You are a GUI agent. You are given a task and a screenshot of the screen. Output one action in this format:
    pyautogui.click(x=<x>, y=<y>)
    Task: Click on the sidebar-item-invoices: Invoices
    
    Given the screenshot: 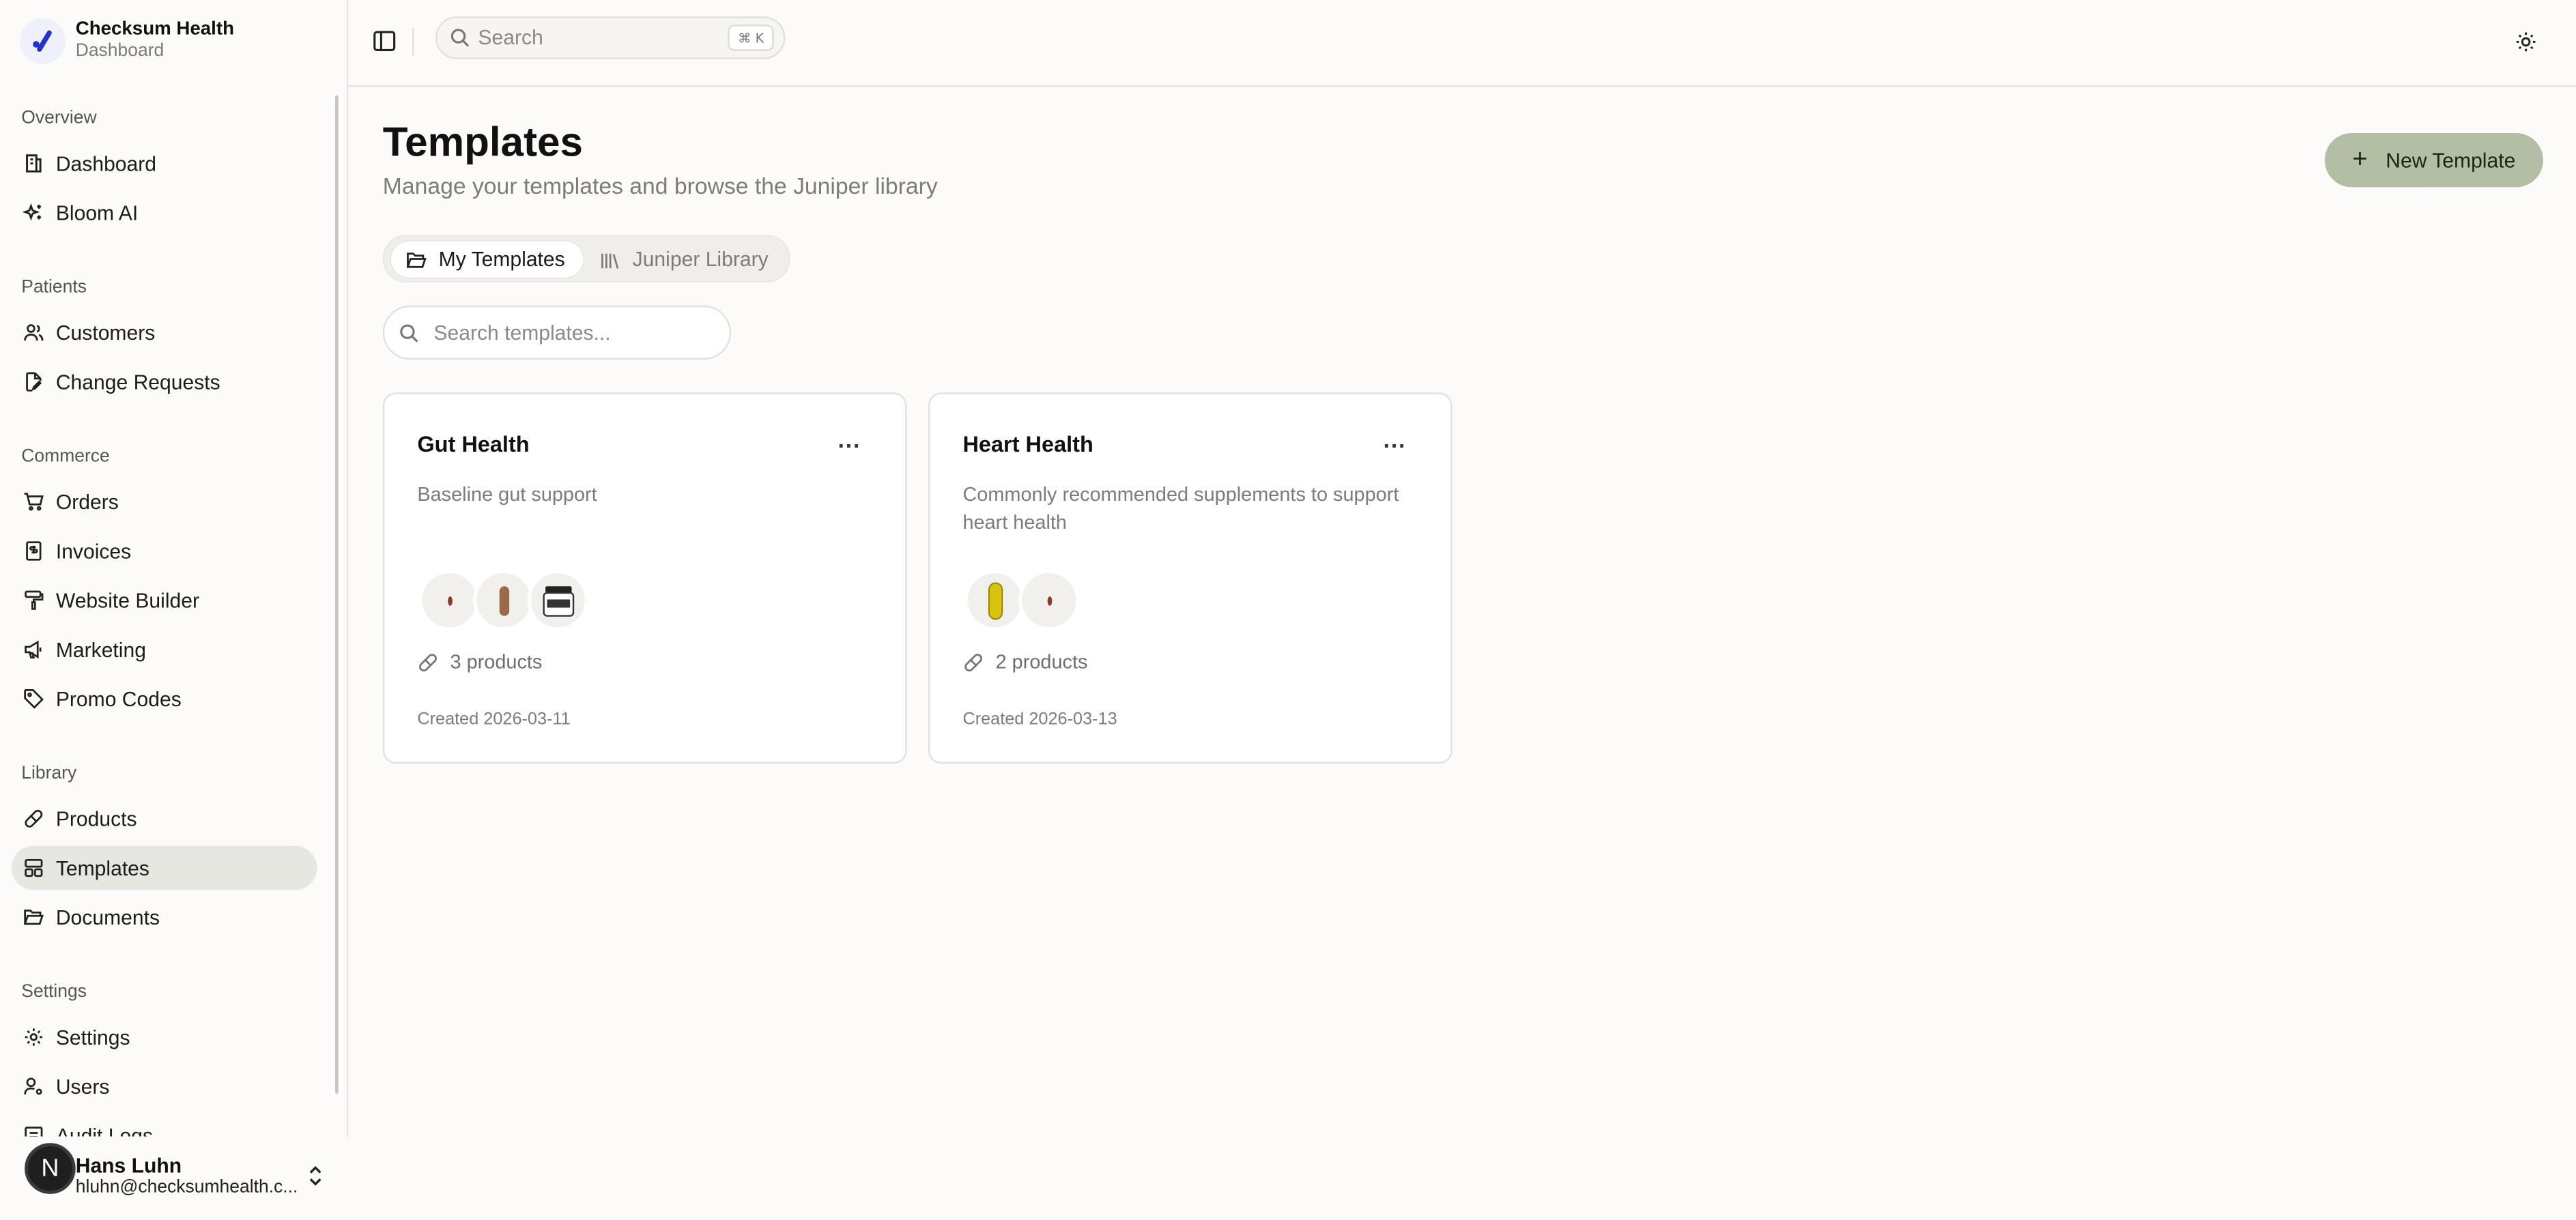 What is the action you would take?
    pyautogui.click(x=164, y=551)
    